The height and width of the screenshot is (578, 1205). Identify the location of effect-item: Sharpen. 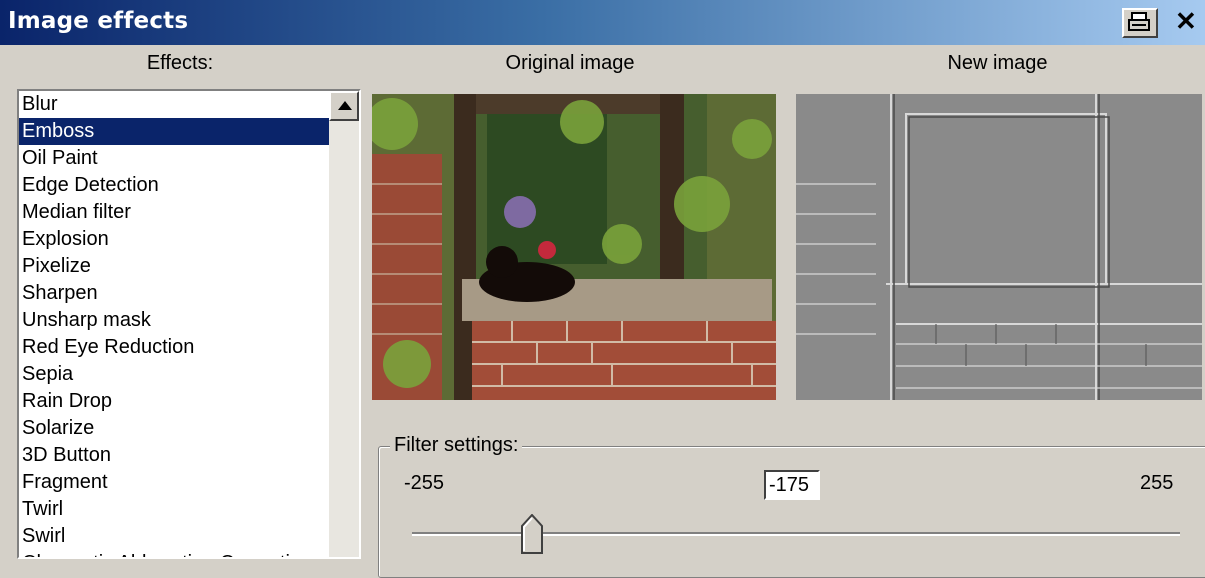
(174, 293).